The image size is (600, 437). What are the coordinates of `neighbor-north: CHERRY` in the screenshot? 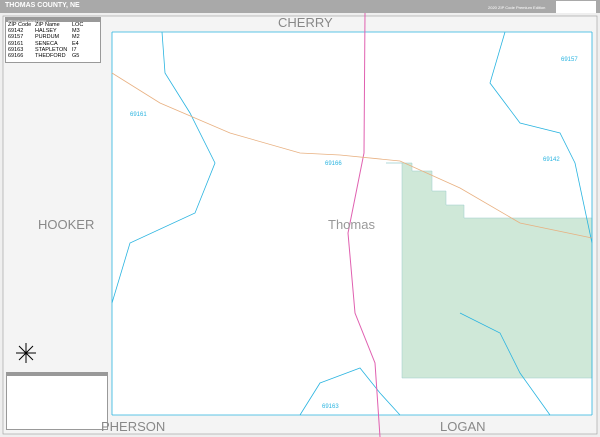 It's located at (305, 22).